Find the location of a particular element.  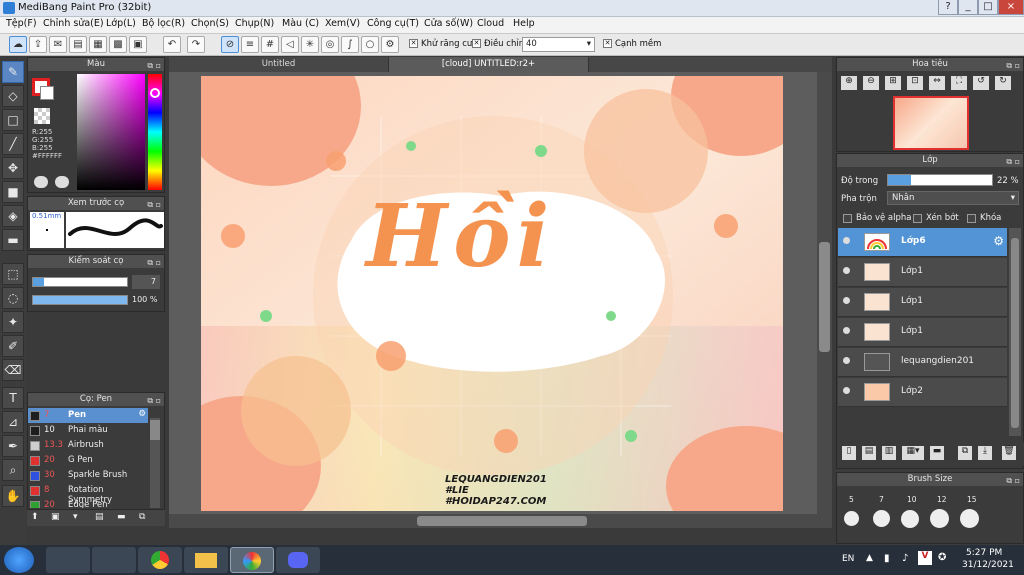

shape-tool-icon: ■ is located at coordinates (13, 192).